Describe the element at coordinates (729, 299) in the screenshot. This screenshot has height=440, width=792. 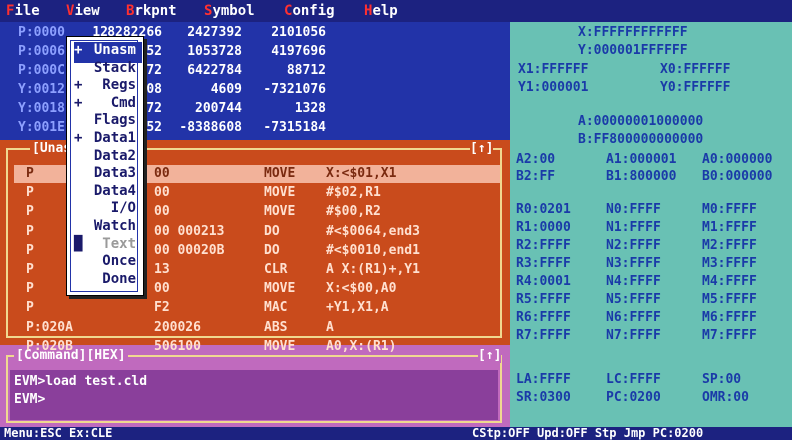
I see `register-value: M5:FFFF` at that location.